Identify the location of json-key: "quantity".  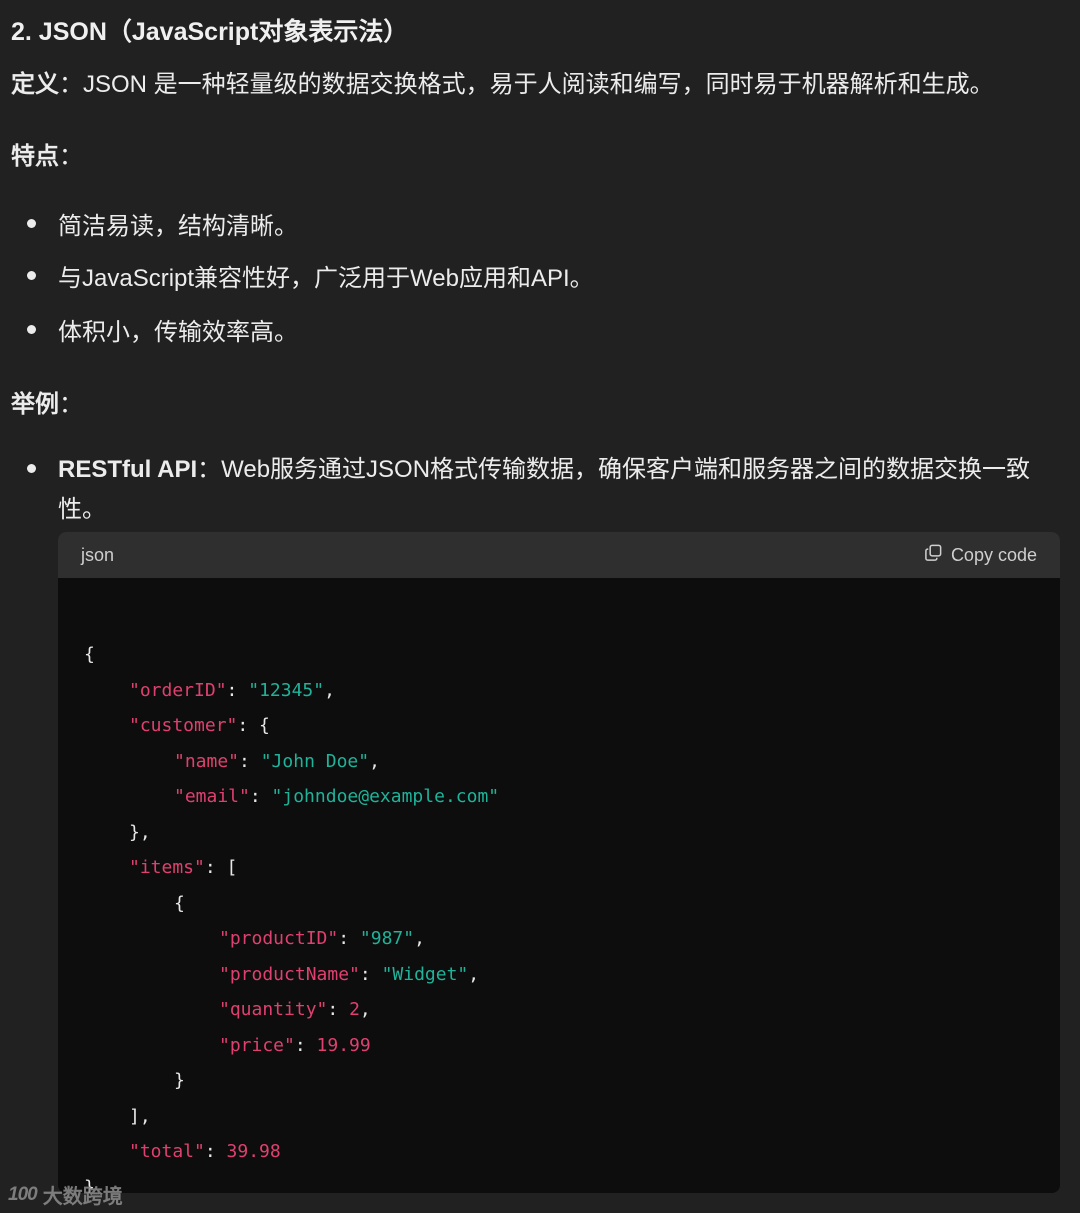
(273, 1009).